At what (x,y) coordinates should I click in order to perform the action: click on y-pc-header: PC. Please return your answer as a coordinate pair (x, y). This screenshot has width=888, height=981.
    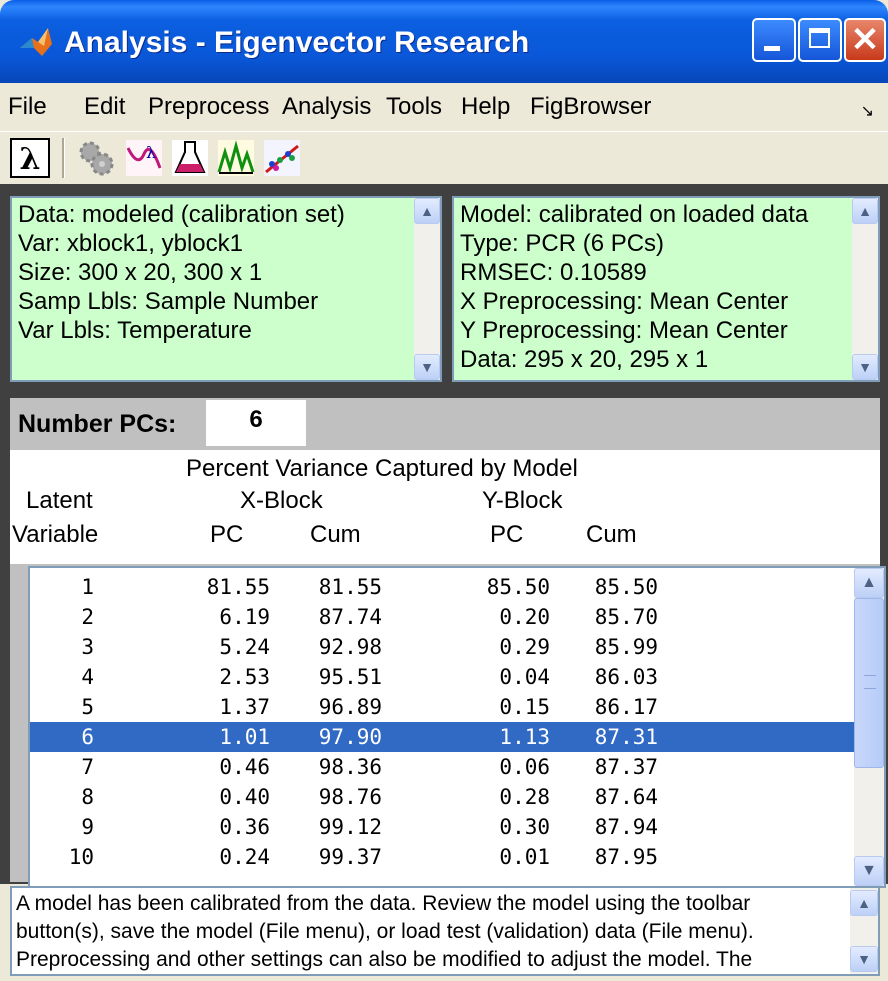
    Looking at the image, I should click on (507, 534).